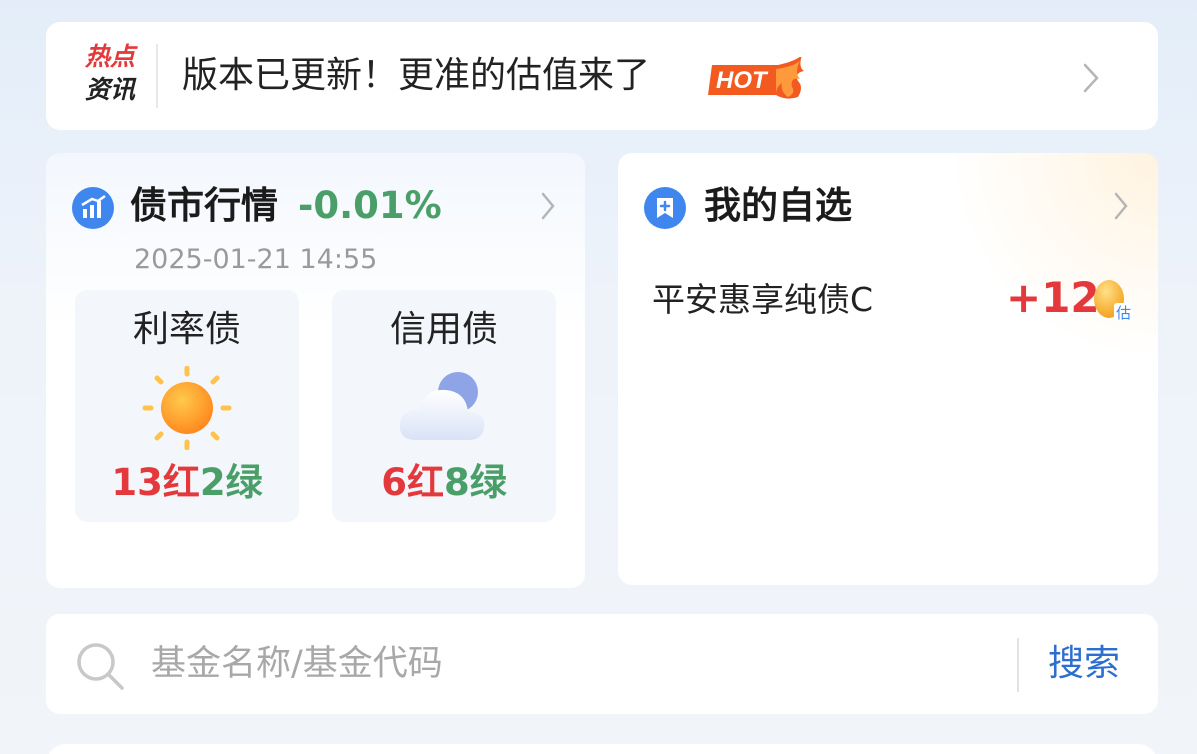 This screenshot has height=754, width=1197. What do you see at coordinates (231, 482) in the screenshot?
I see `rate-bond-green-count: 2绿` at bounding box center [231, 482].